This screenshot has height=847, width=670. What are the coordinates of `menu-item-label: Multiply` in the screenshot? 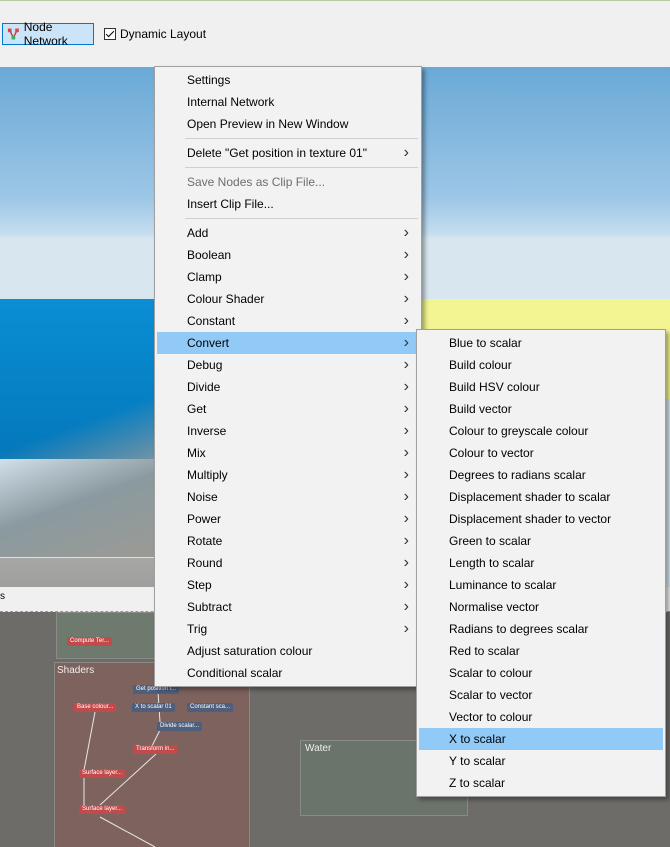 It's located at (207, 475).